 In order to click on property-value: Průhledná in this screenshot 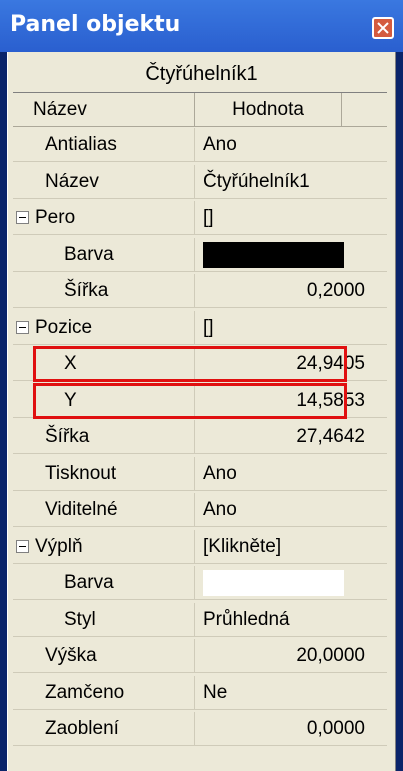, I will do `click(284, 619)`.